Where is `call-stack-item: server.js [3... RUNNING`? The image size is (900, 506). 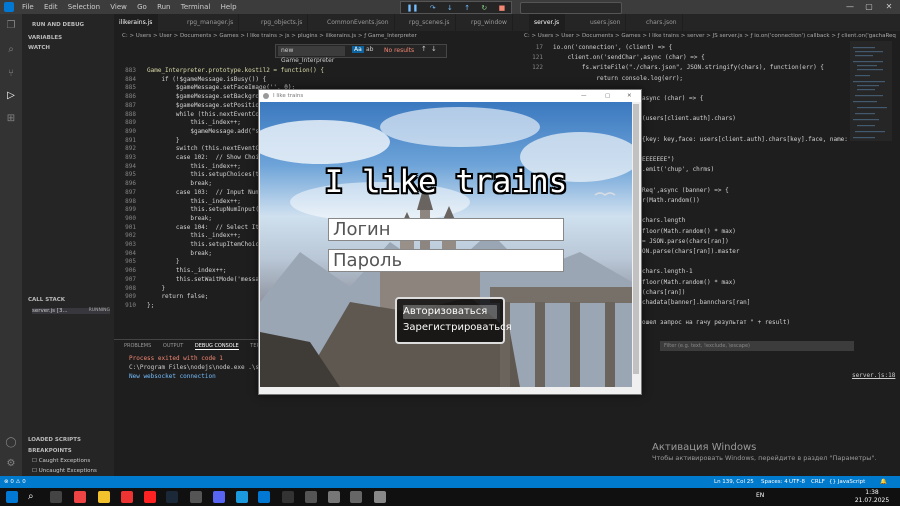 call-stack-item: server.js [3... RUNNING is located at coordinates (71, 311).